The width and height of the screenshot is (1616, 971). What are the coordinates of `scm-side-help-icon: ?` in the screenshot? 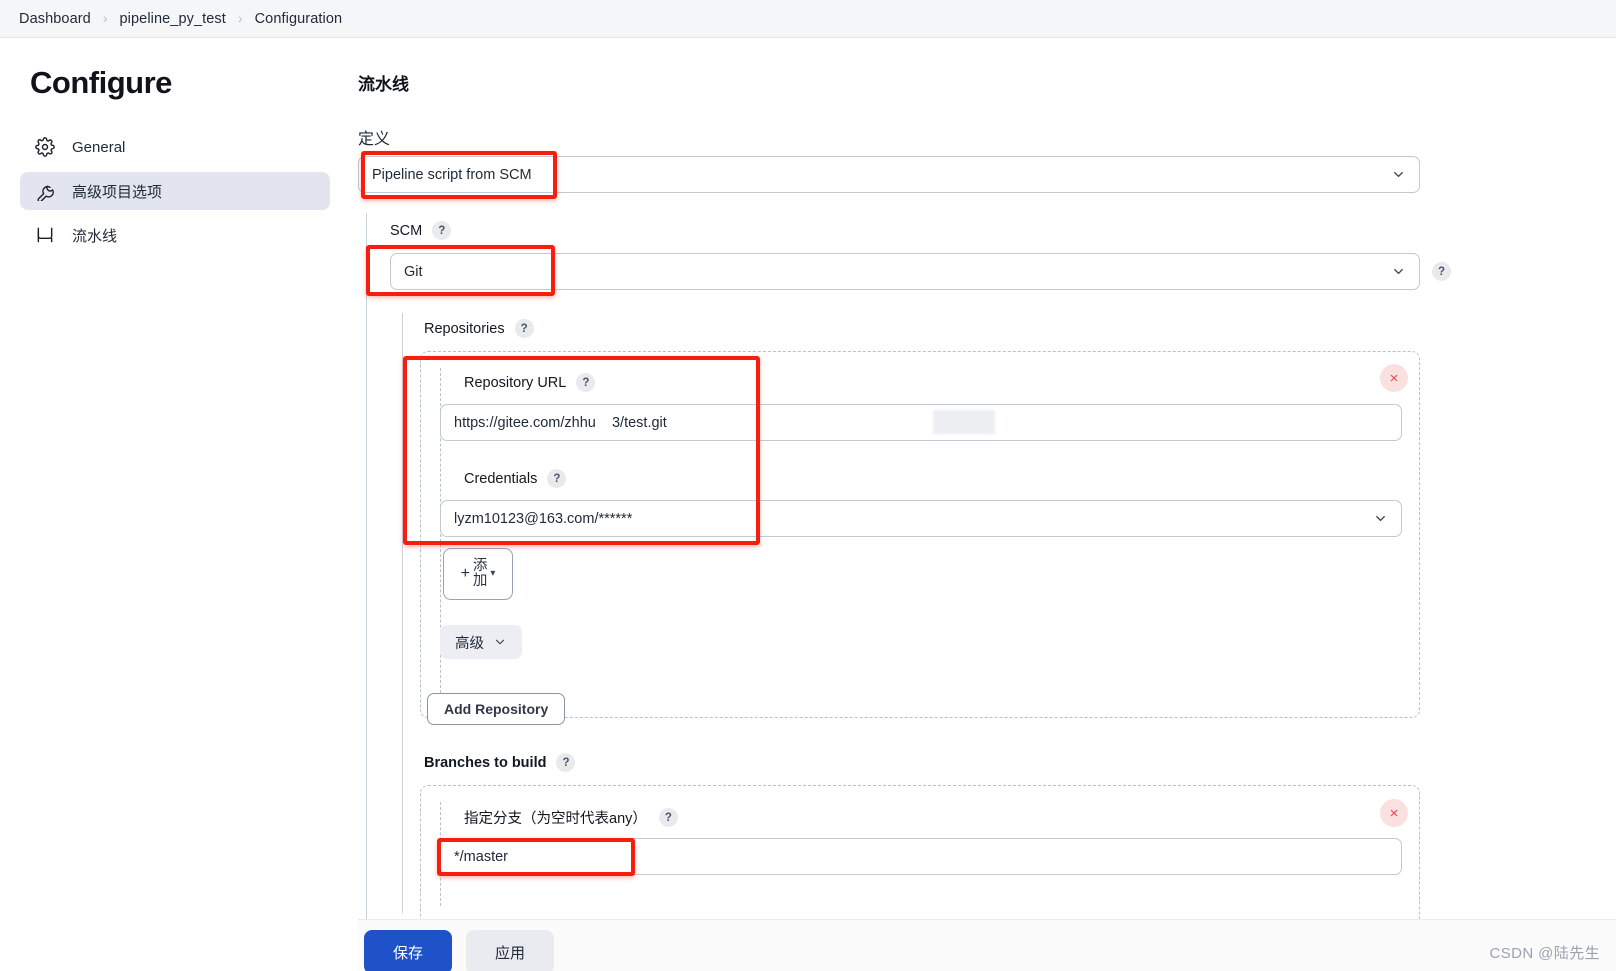 It's located at (1441, 271).